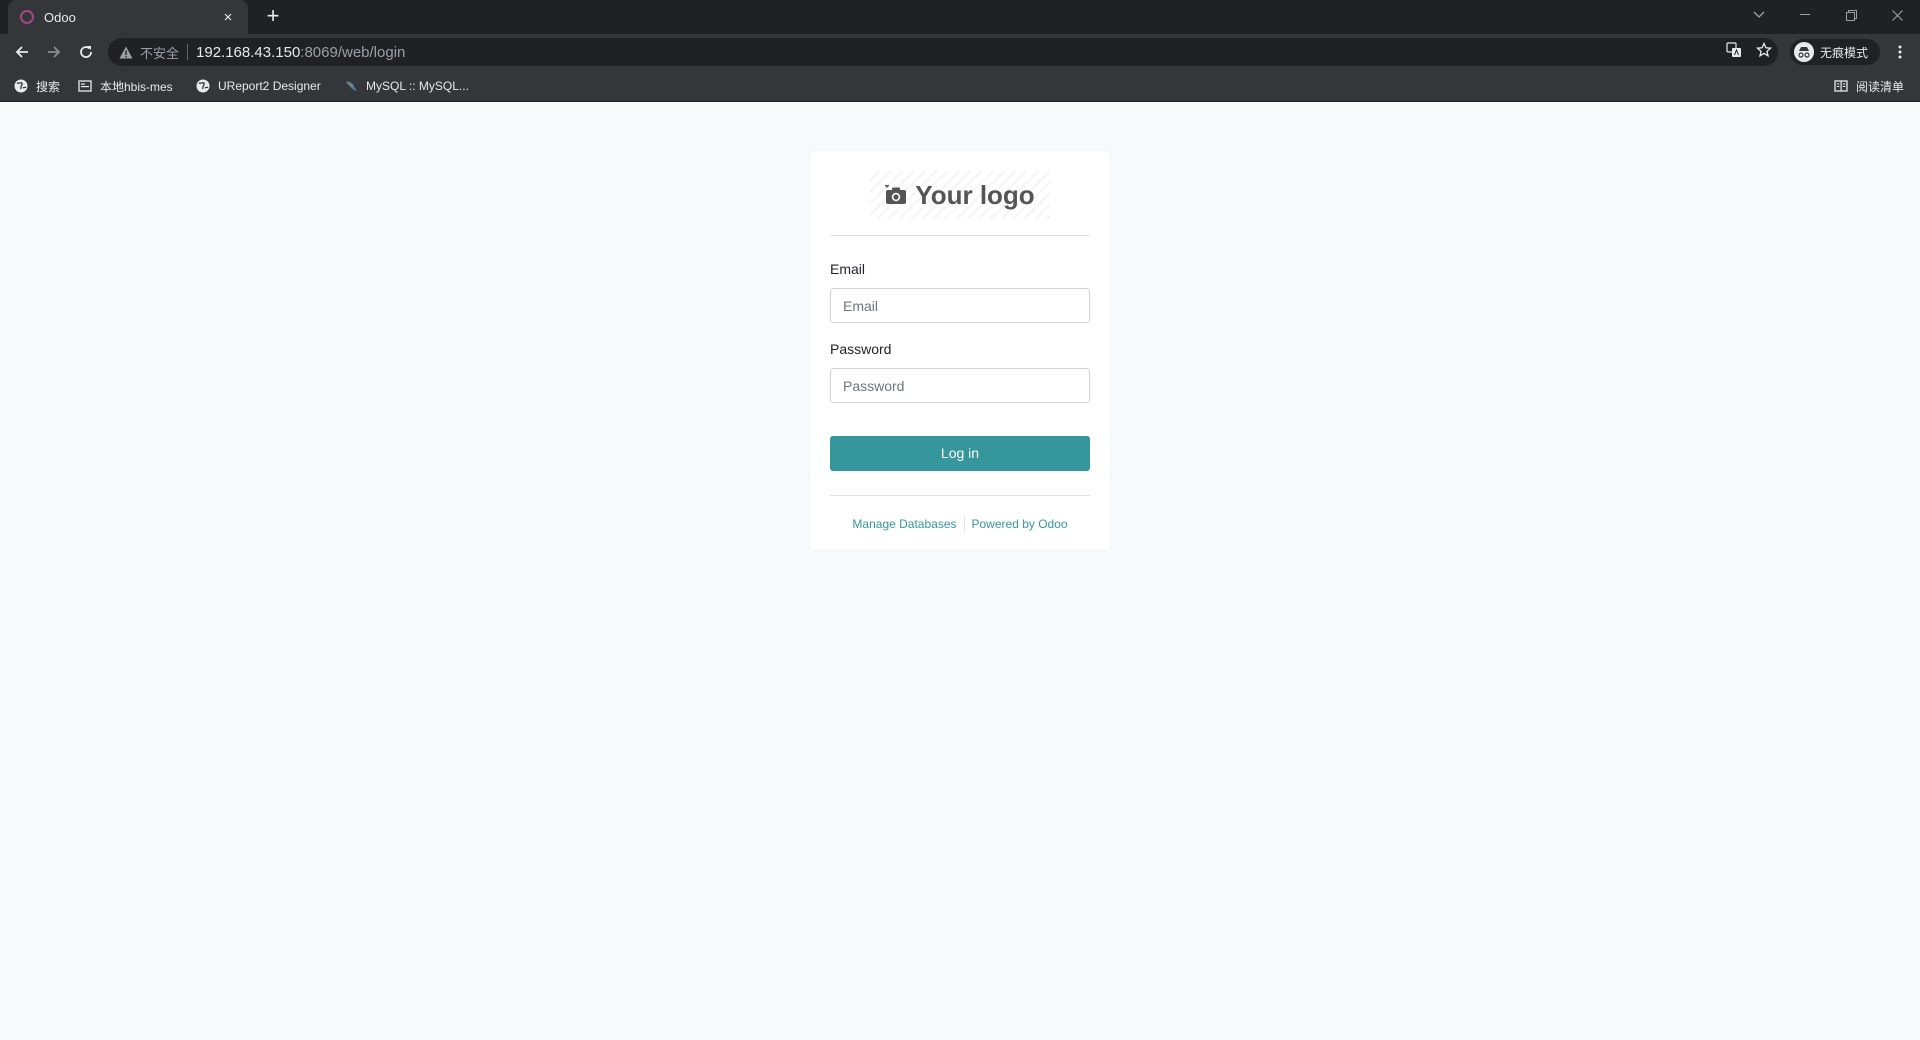 The height and width of the screenshot is (1040, 1920). What do you see at coordinates (960, 305) in the screenshot?
I see `email-field` at bounding box center [960, 305].